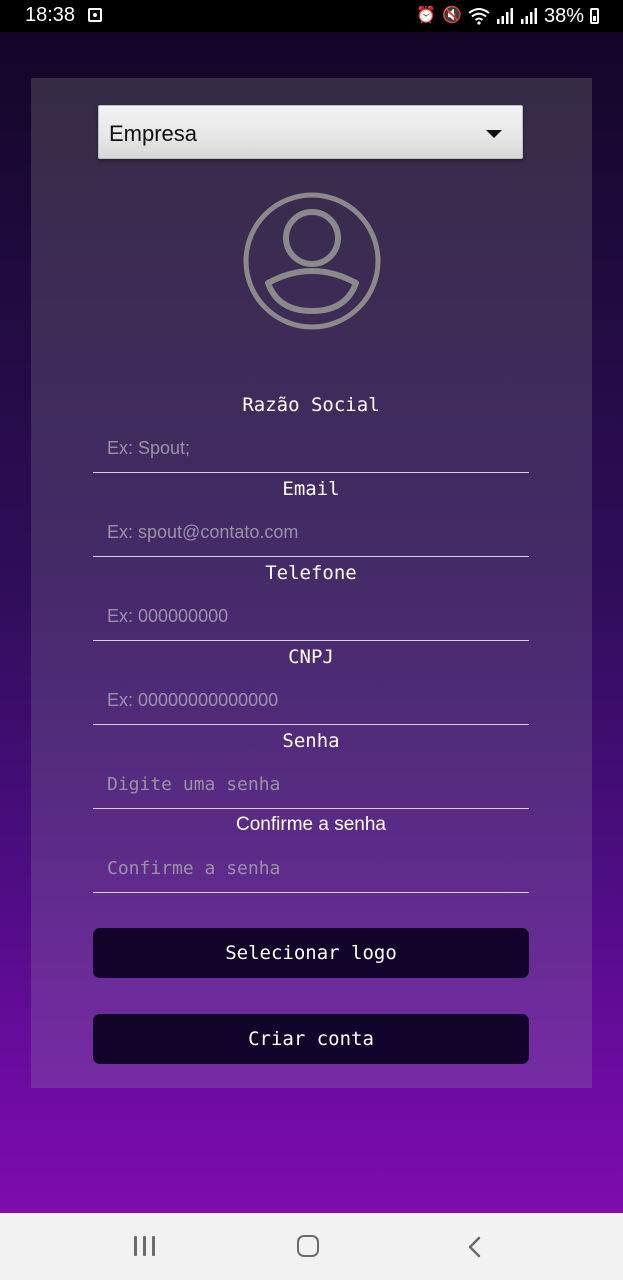 Image resolution: width=623 pixels, height=1280 pixels. What do you see at coordinates (311, 824) in the screenshot?
I see `confirm-password-label: Confirme a senha` at bounding box center [311, 824].